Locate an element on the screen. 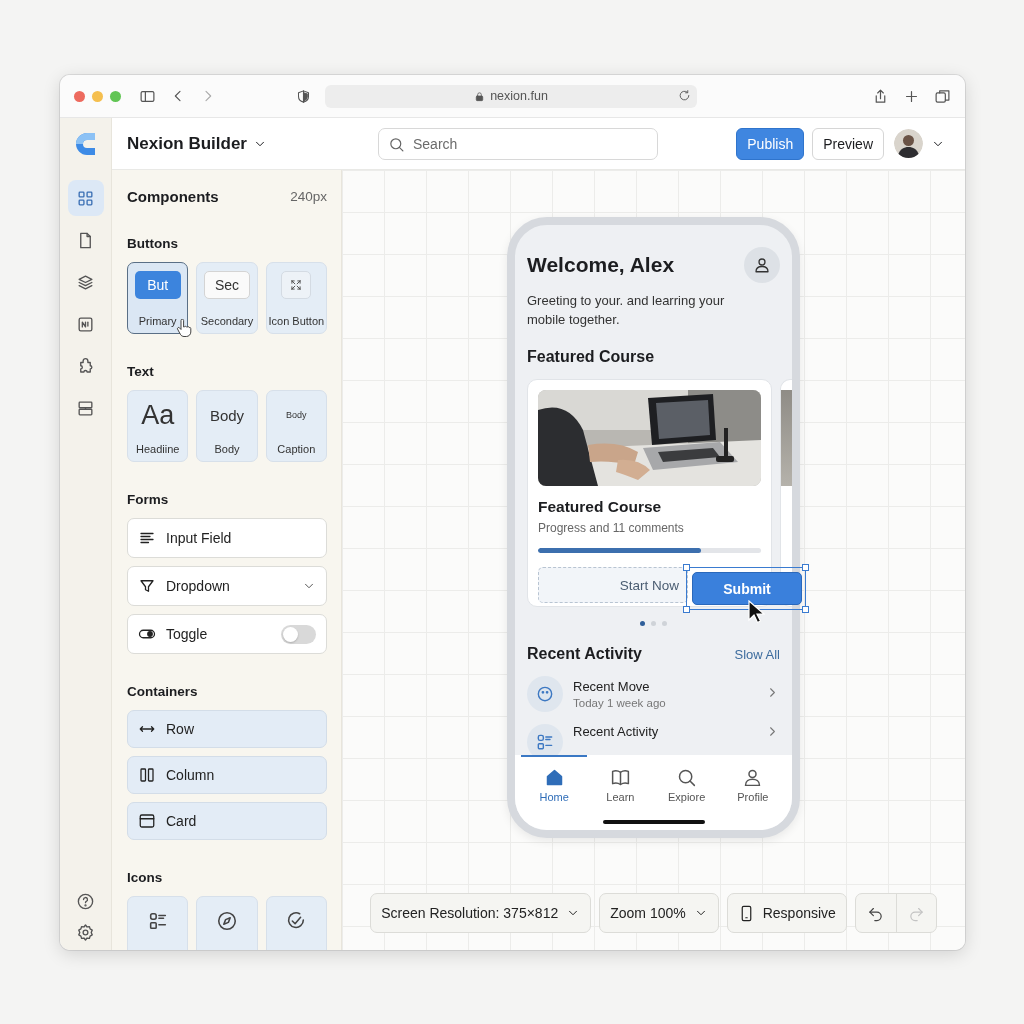 The image size is (1024, 1024). button-preview: But is located at coordinates (157, 285).